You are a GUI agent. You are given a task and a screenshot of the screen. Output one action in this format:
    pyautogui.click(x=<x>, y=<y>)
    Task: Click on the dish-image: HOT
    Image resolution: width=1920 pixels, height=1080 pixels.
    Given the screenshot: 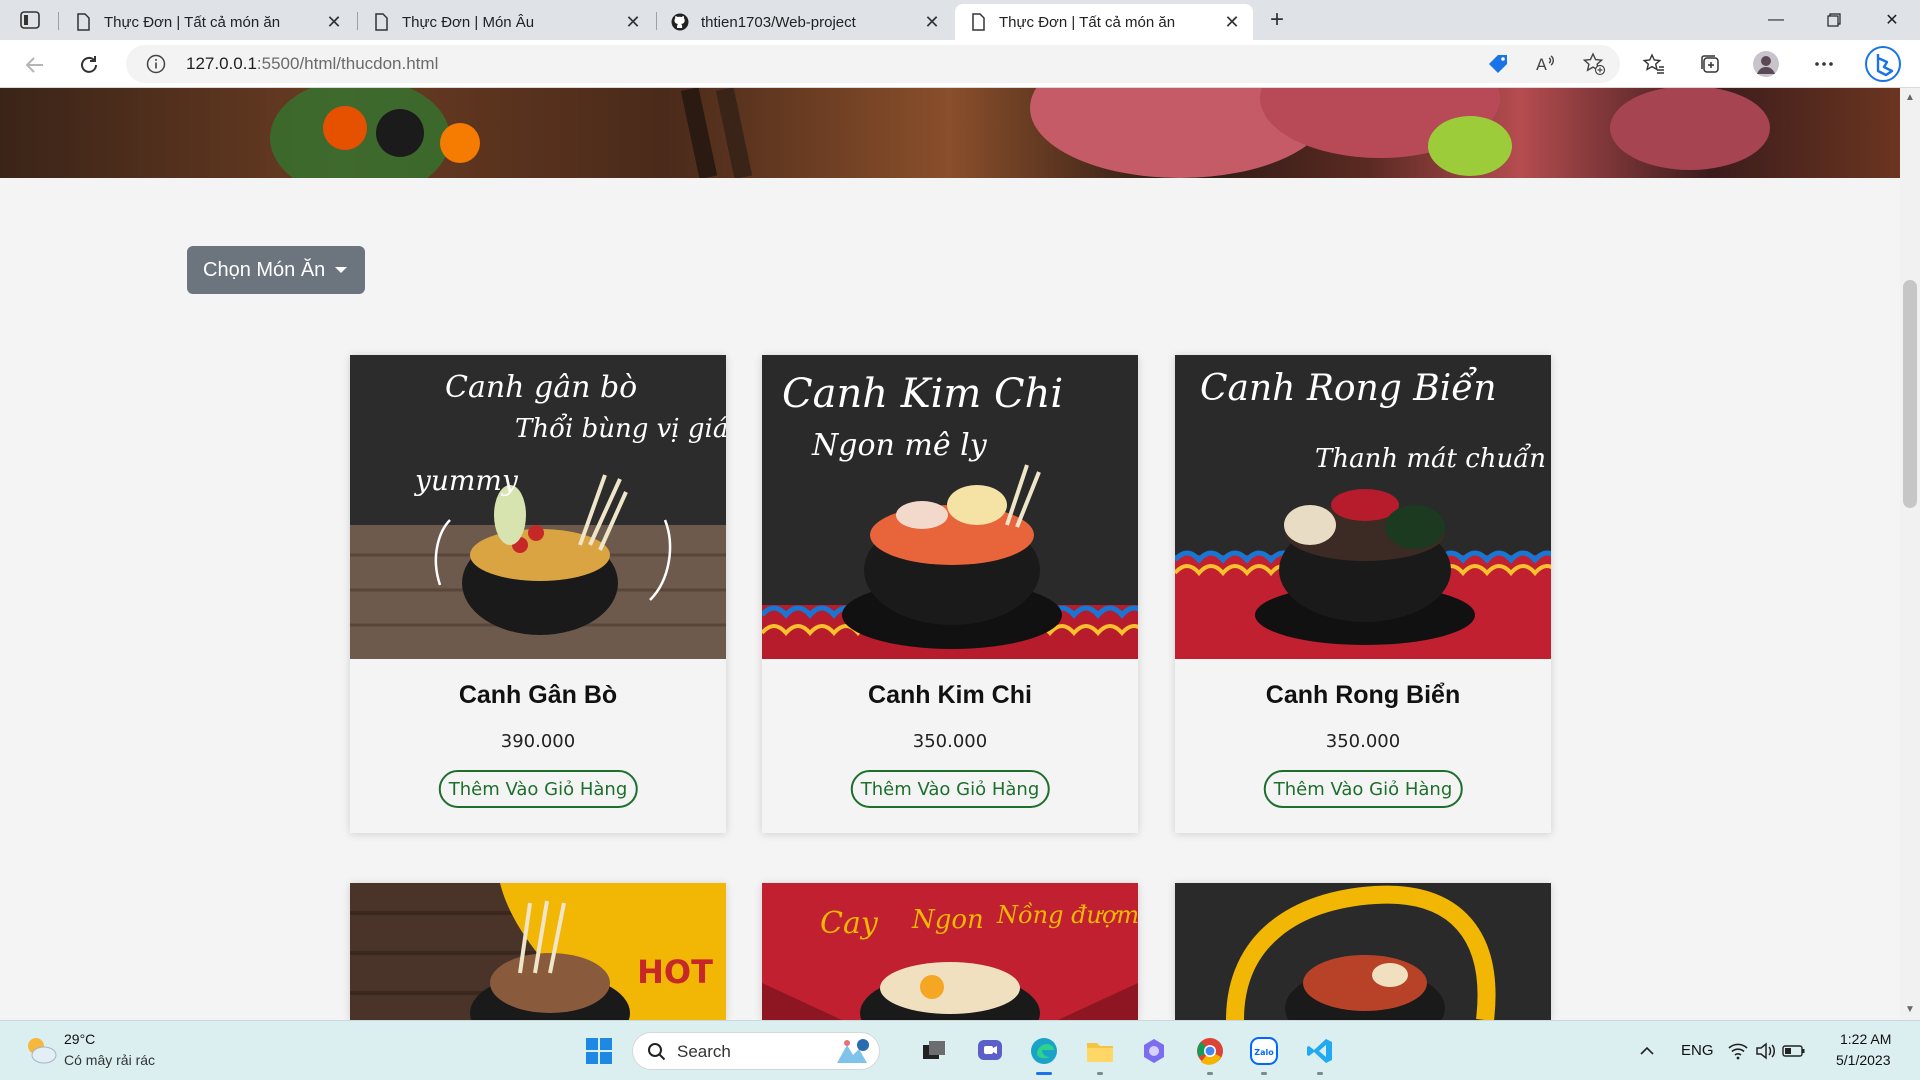 What is the action you would take?
    pyautogui.click(x=538, y=951)
    